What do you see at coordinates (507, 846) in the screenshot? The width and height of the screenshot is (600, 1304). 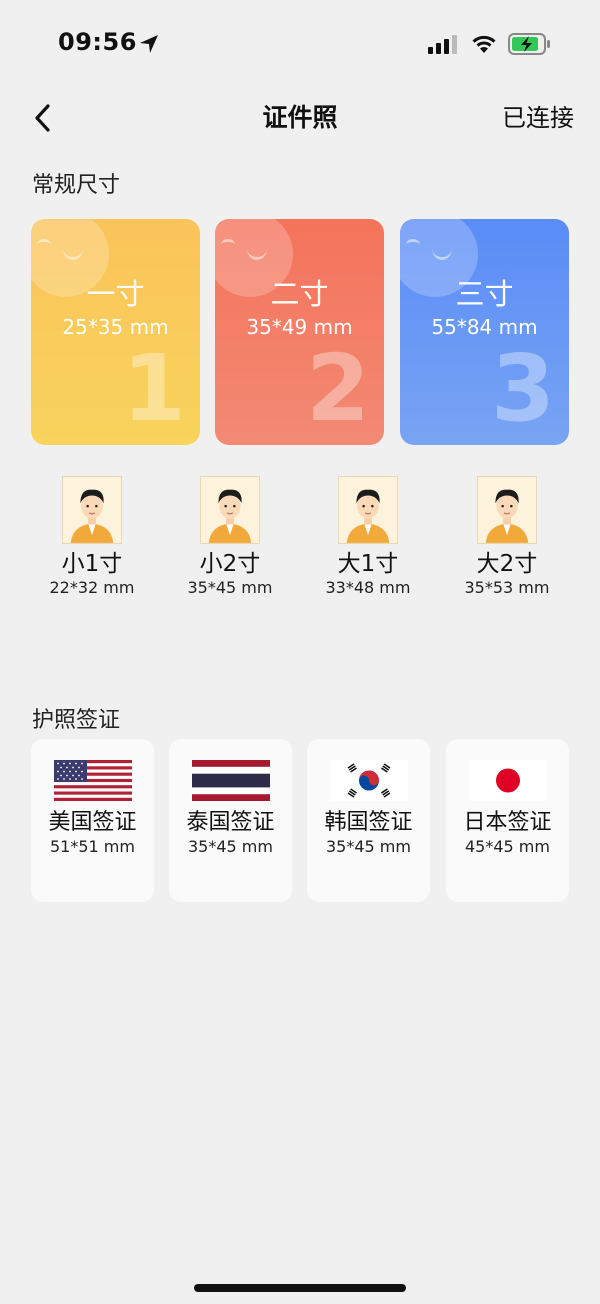 I see `visa-dimensions: 45*45 mm` at bounding box center [507, 846].